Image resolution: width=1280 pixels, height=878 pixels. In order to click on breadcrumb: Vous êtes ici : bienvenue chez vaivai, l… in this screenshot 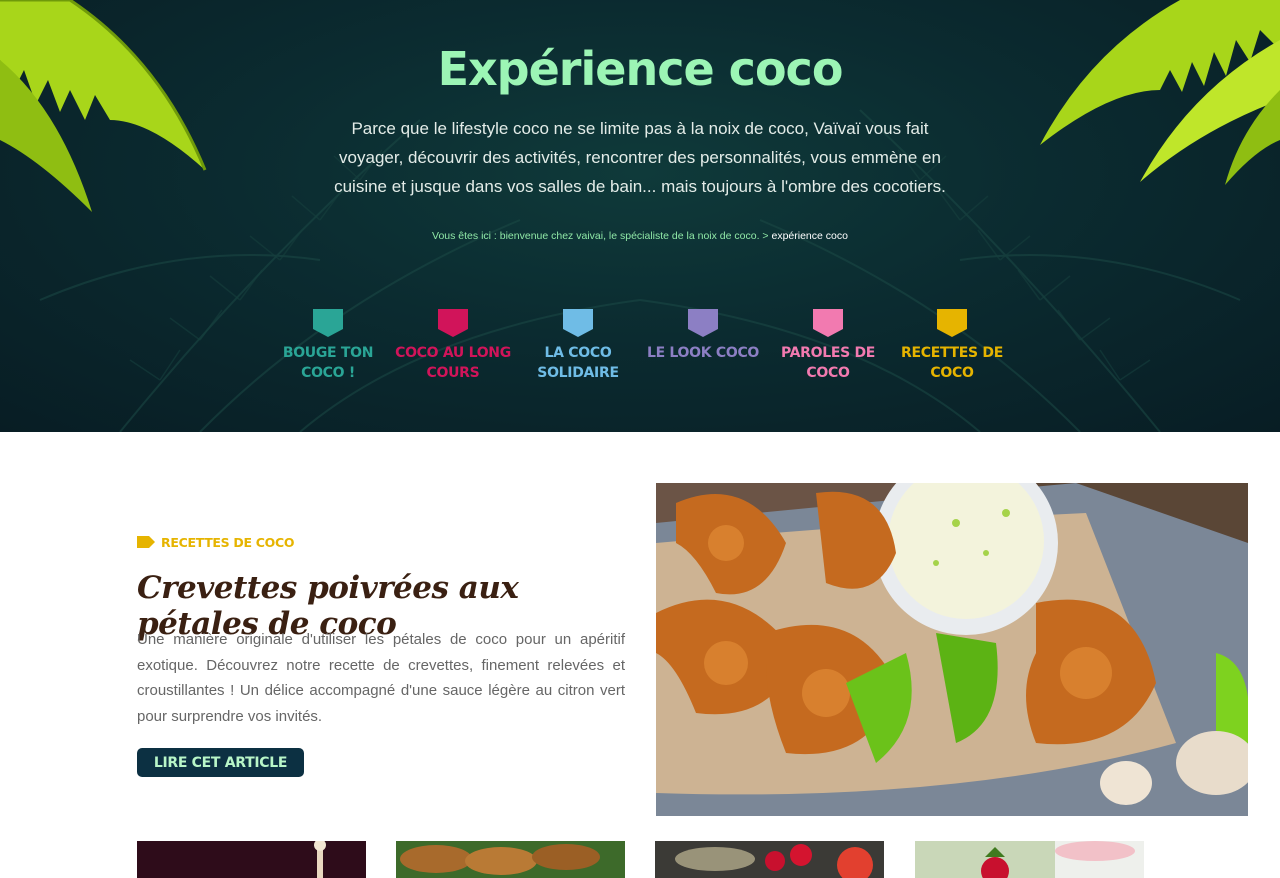, I will do `click(640, 236)`.